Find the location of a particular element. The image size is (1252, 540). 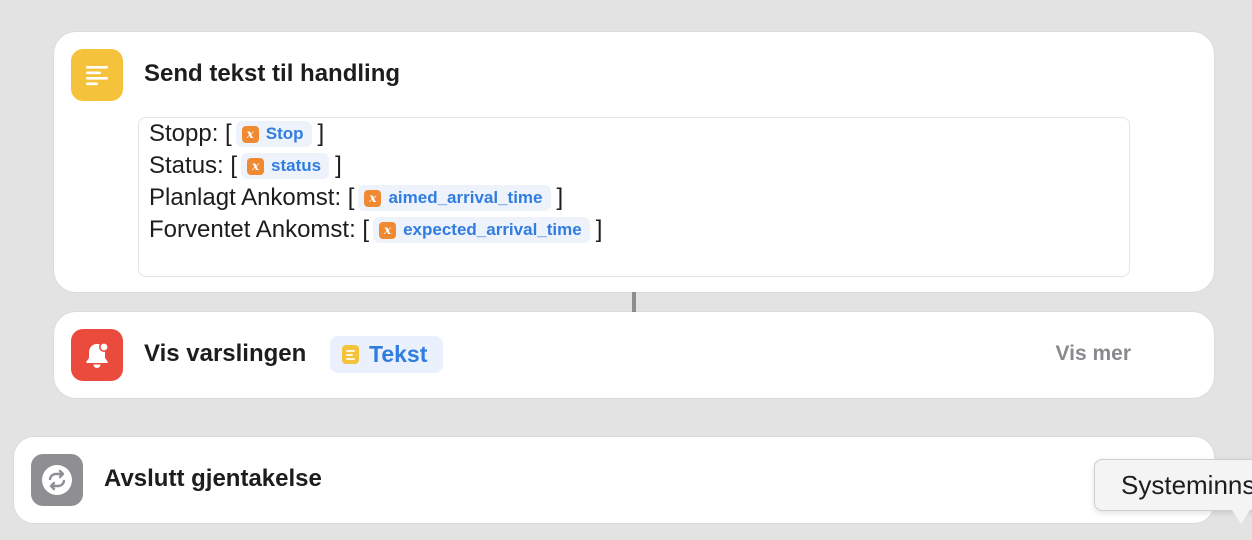

variable-token-expected-arrival-time: x expected_arrival_time is located at coordinates (481, 230).